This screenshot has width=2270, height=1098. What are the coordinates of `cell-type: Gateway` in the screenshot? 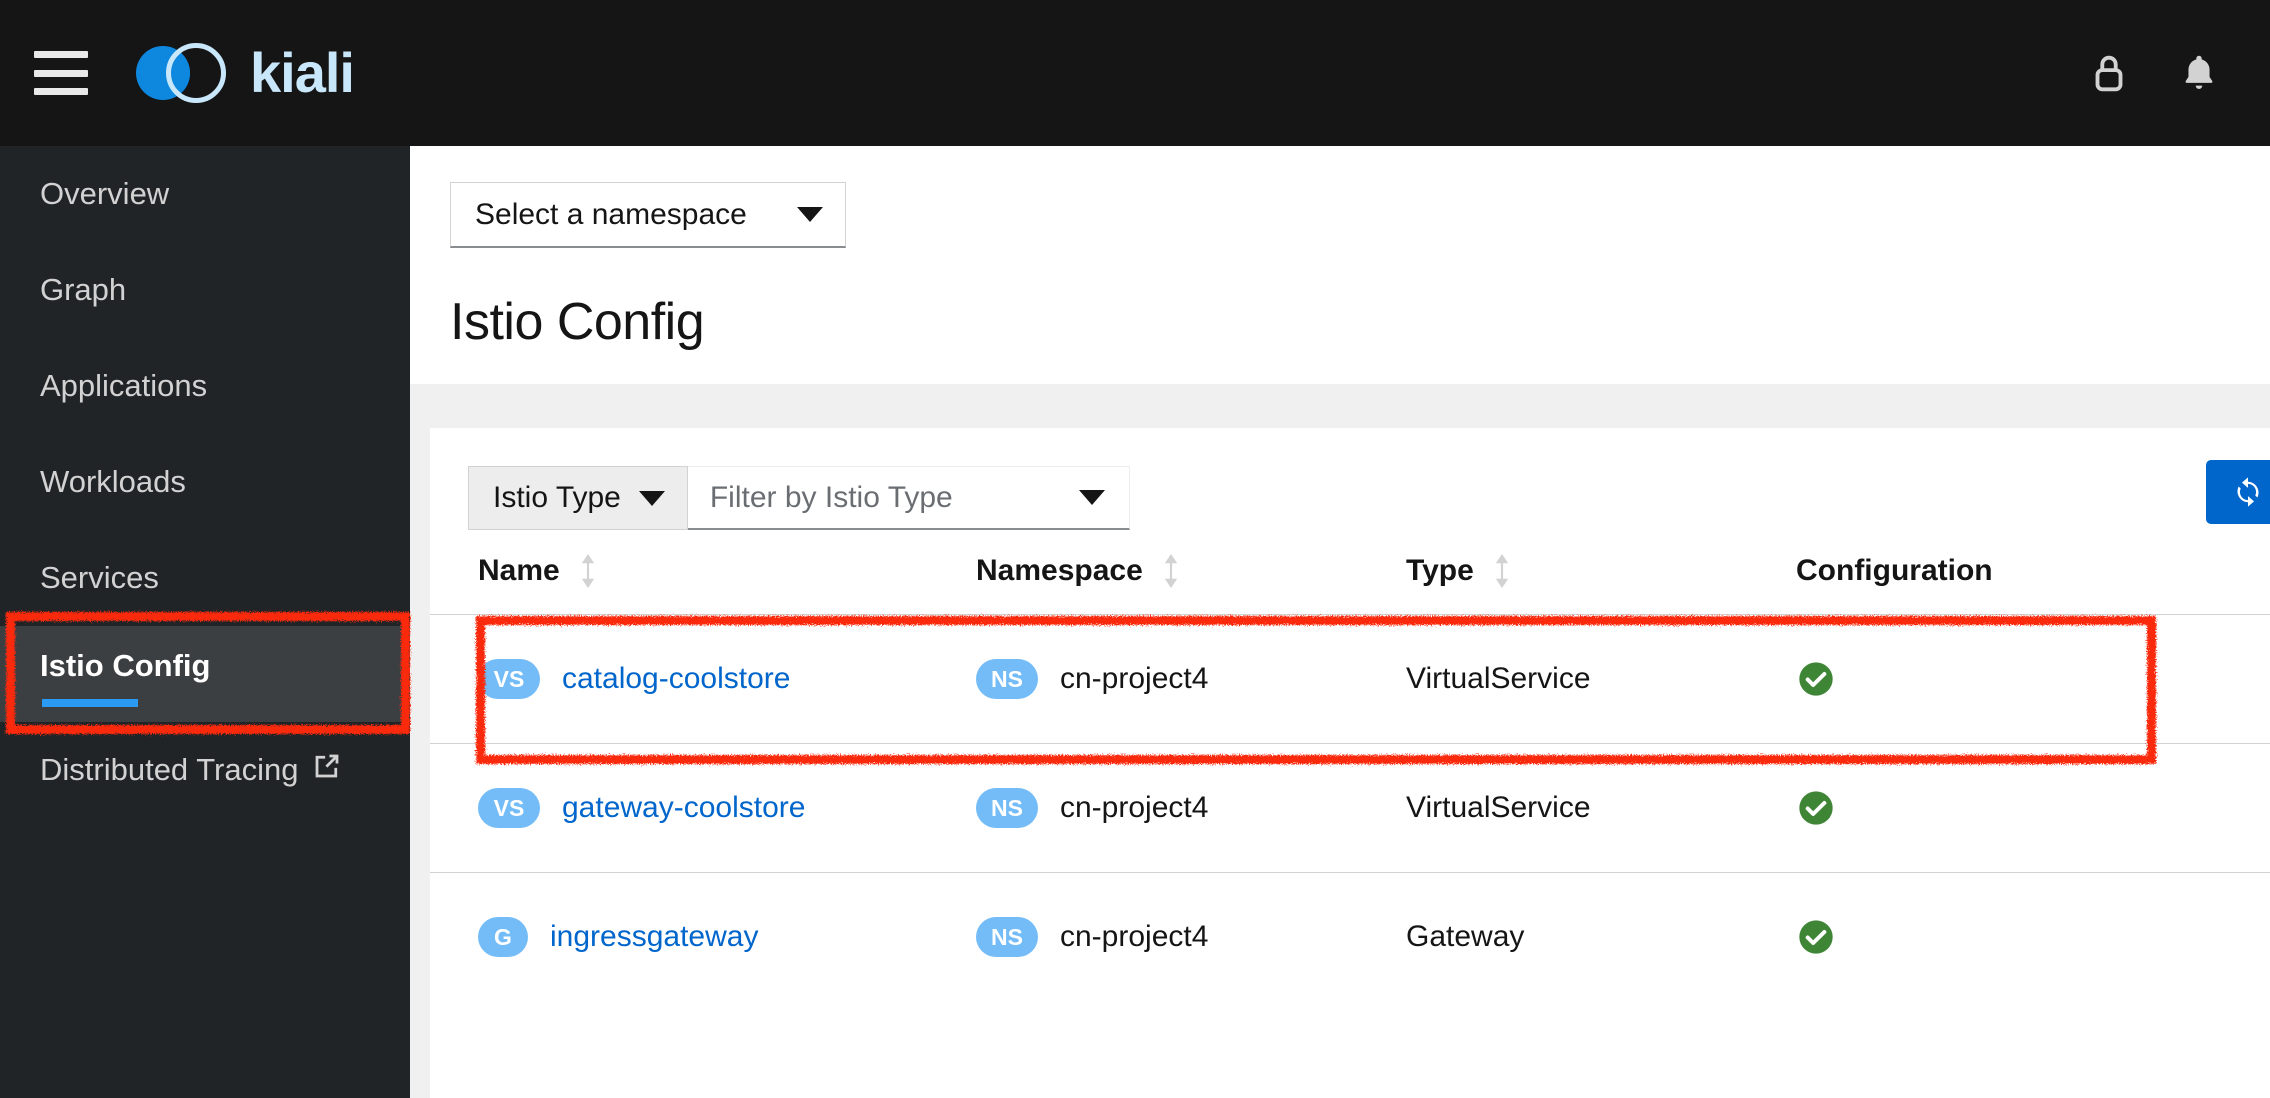 It's located at (1601, 936).